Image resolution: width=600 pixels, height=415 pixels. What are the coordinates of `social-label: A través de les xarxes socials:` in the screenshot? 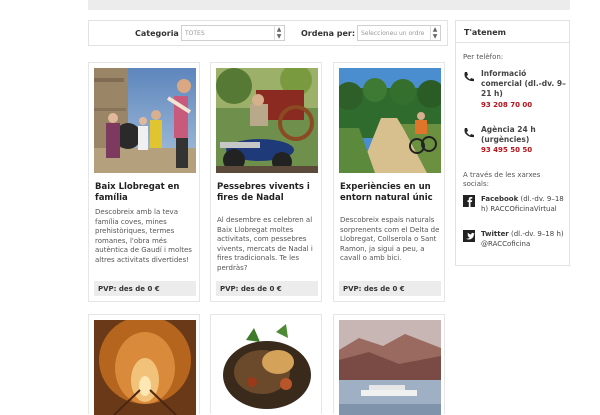 It's located at (502, 179).